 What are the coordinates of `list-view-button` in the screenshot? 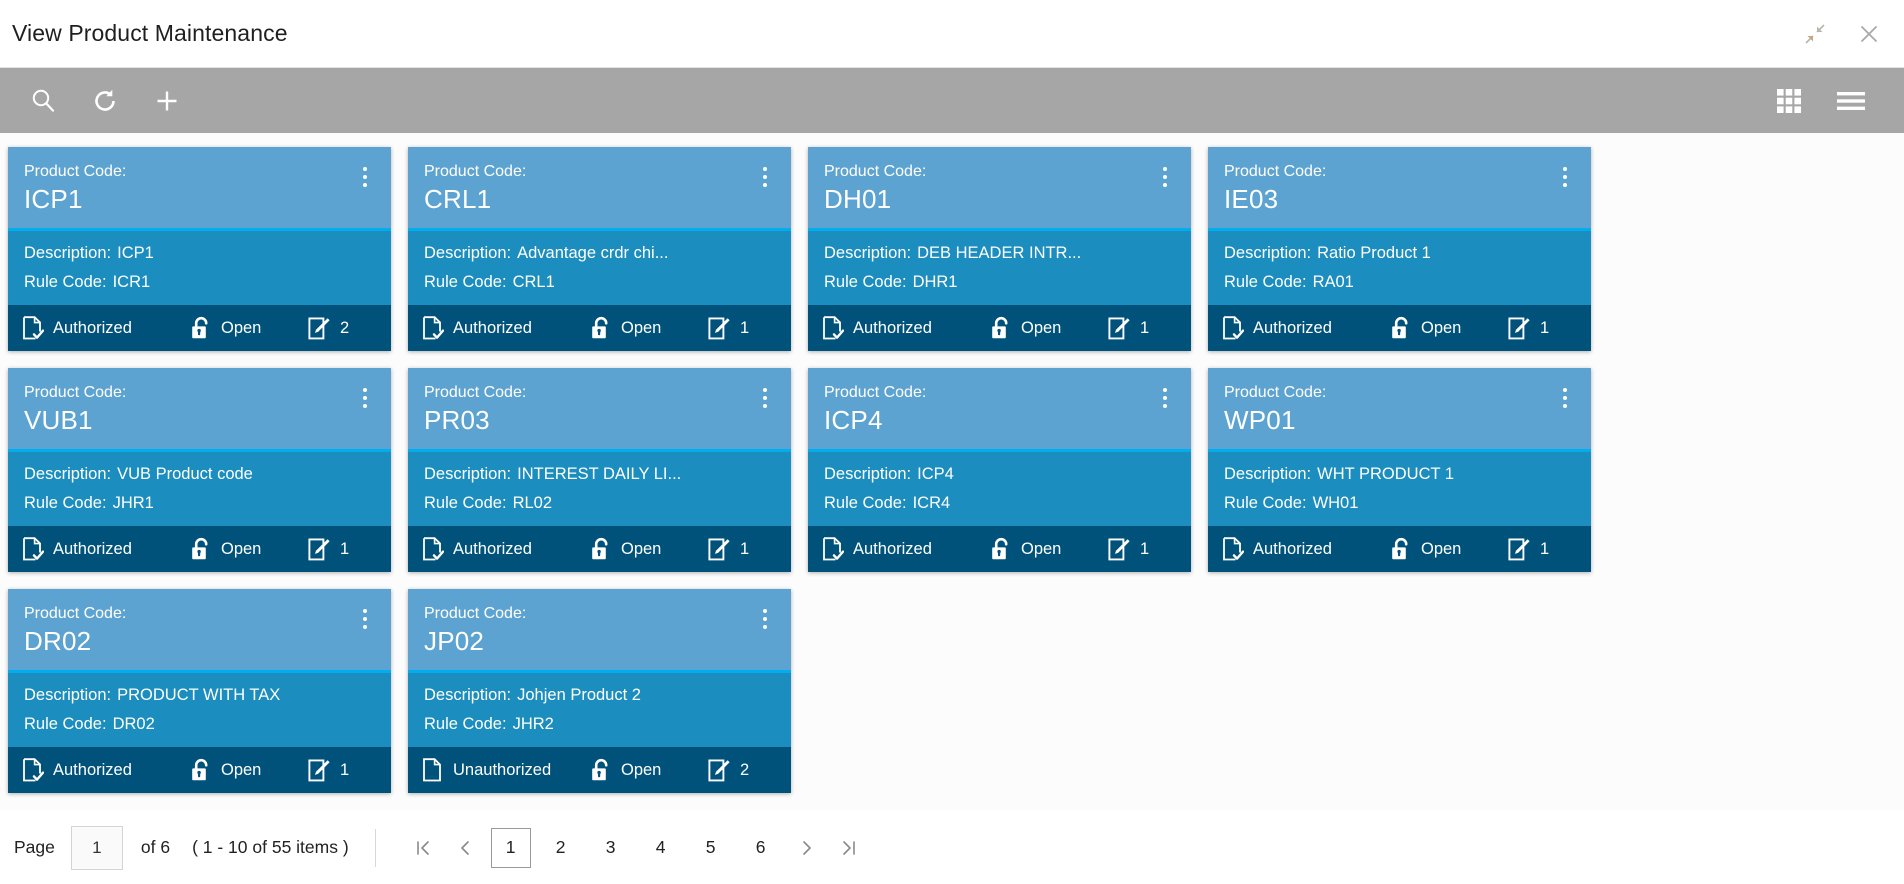 It's located at (1851, 101).